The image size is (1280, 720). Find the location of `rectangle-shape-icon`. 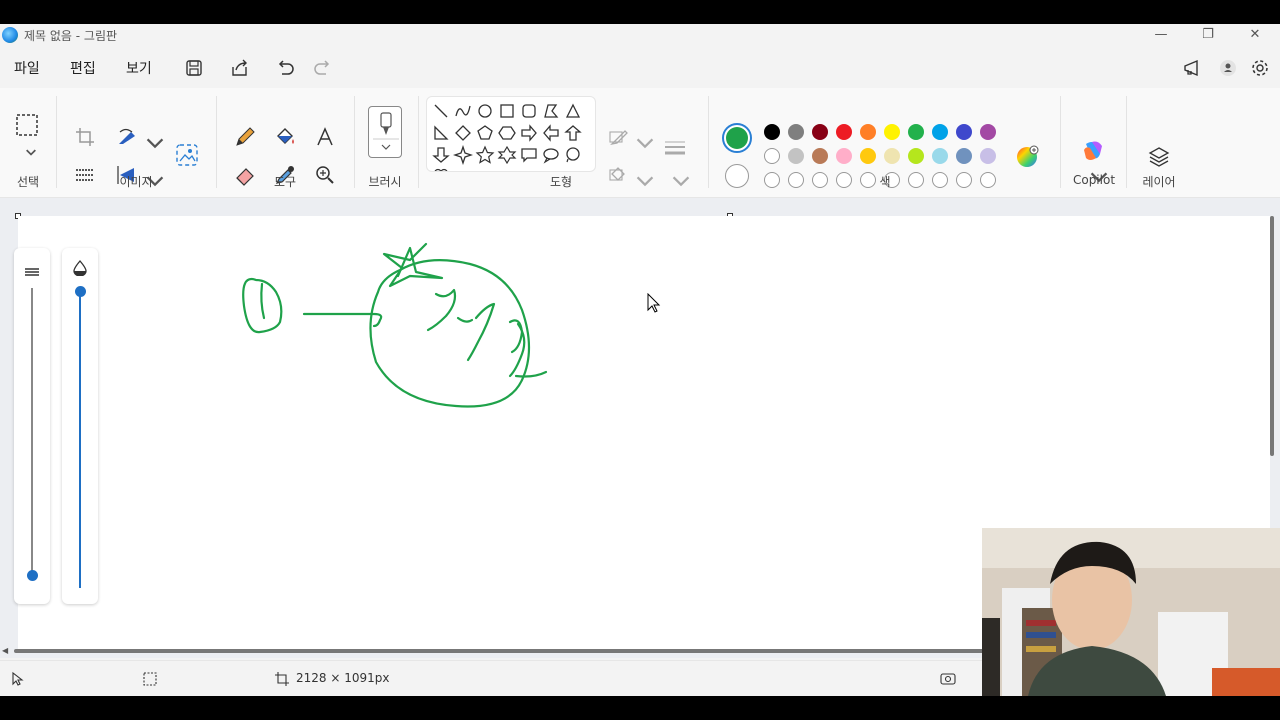

rectangle-shape-icon is located at coordinates (507, 111).